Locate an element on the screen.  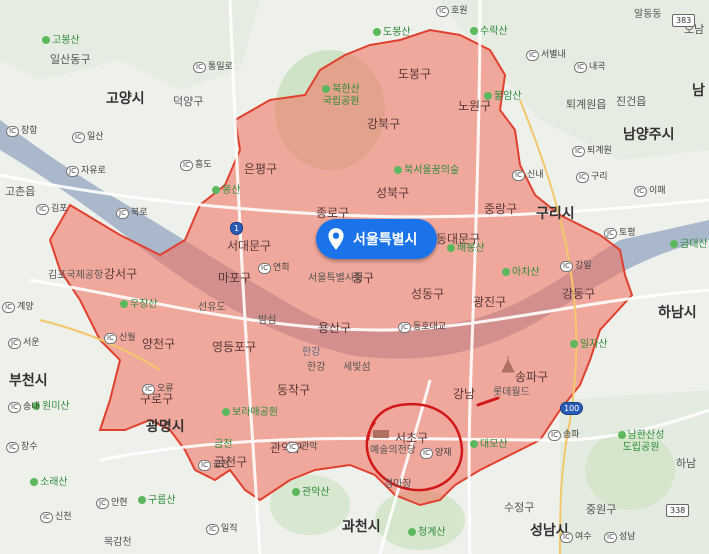
city-label: 광명시 is located at coordinates (165, 427).